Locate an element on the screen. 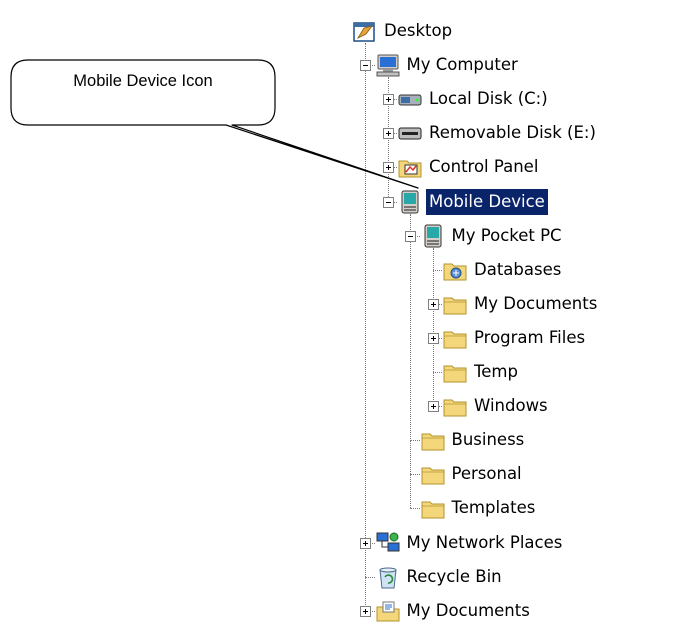  tree-node-windows: Windows is located at coordinates (496, 406).